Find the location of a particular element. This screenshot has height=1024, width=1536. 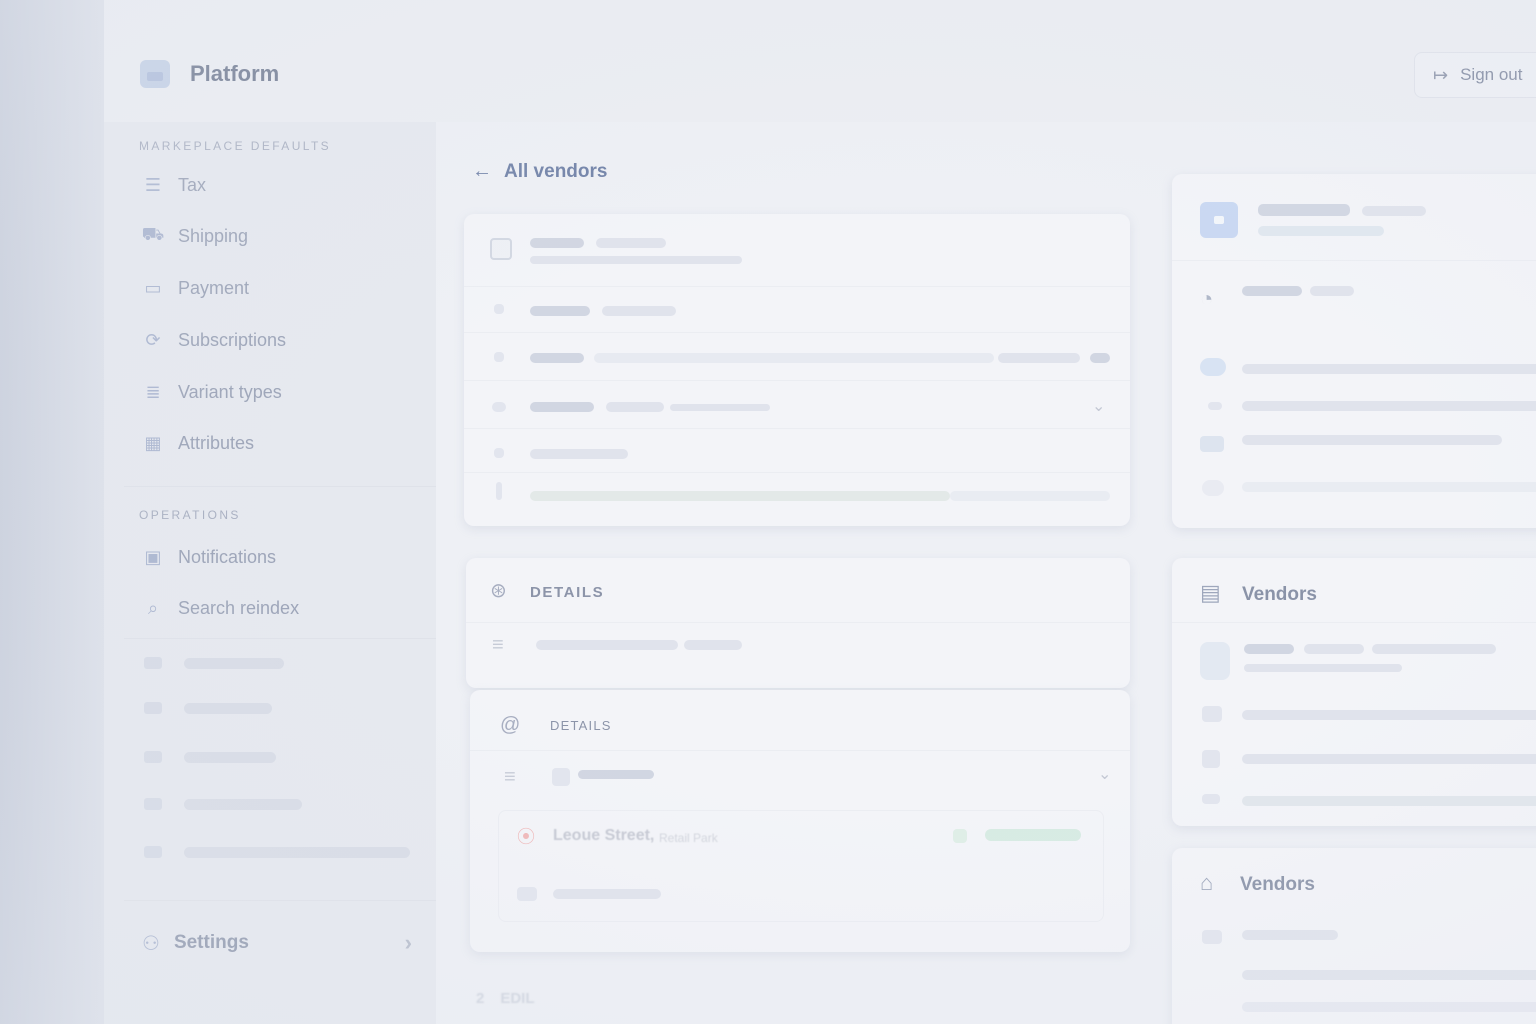

sidebar-item-label: Tax is located at coordinates (192, 184).